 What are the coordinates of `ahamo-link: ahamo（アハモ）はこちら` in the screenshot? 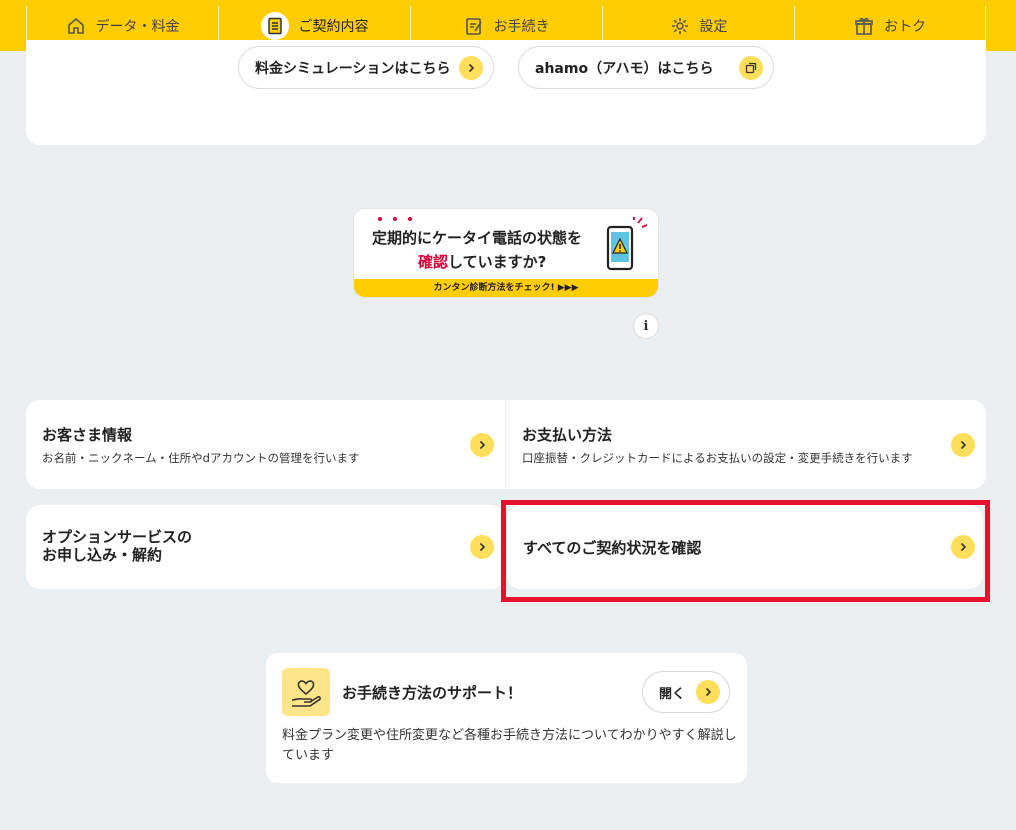 It's located at (646, 67).